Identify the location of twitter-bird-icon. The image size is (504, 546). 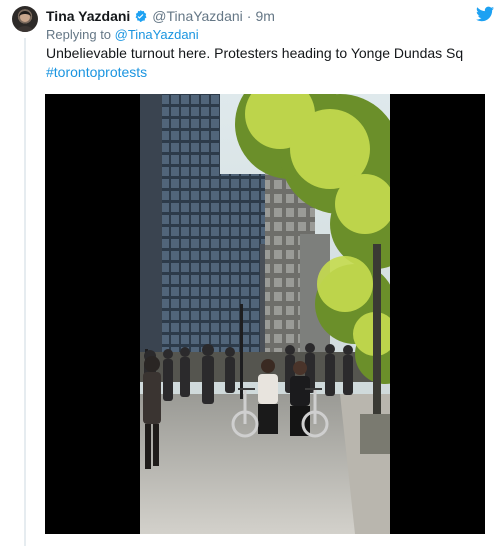
(485, 14).